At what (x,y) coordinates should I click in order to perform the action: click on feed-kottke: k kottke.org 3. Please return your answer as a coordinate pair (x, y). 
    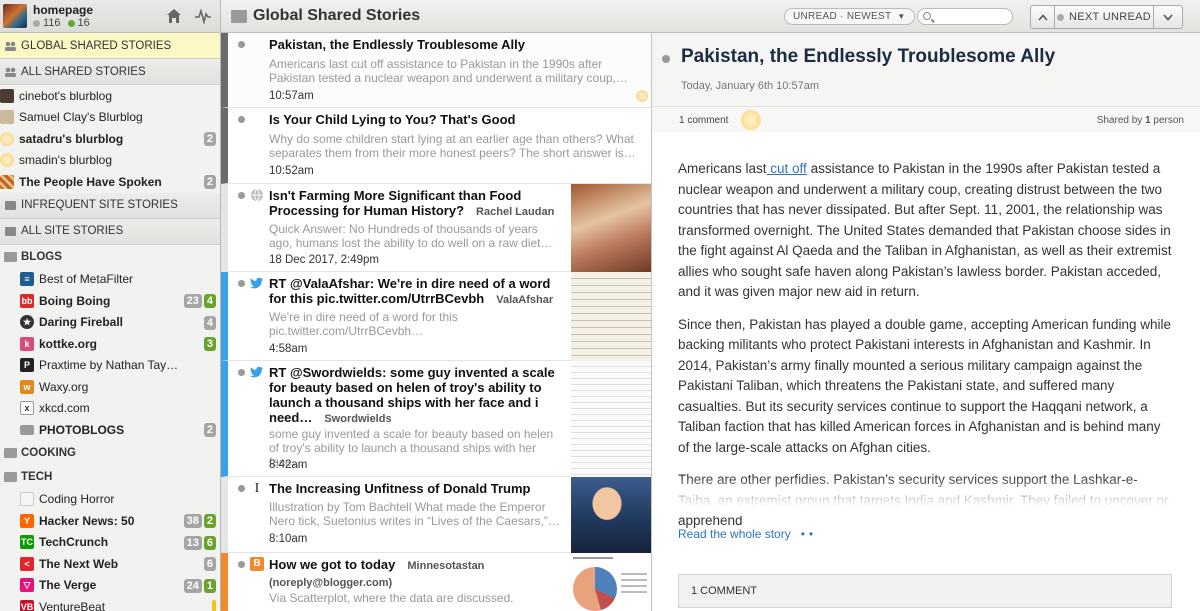
    Looking at the image, I should click on (110, 344).